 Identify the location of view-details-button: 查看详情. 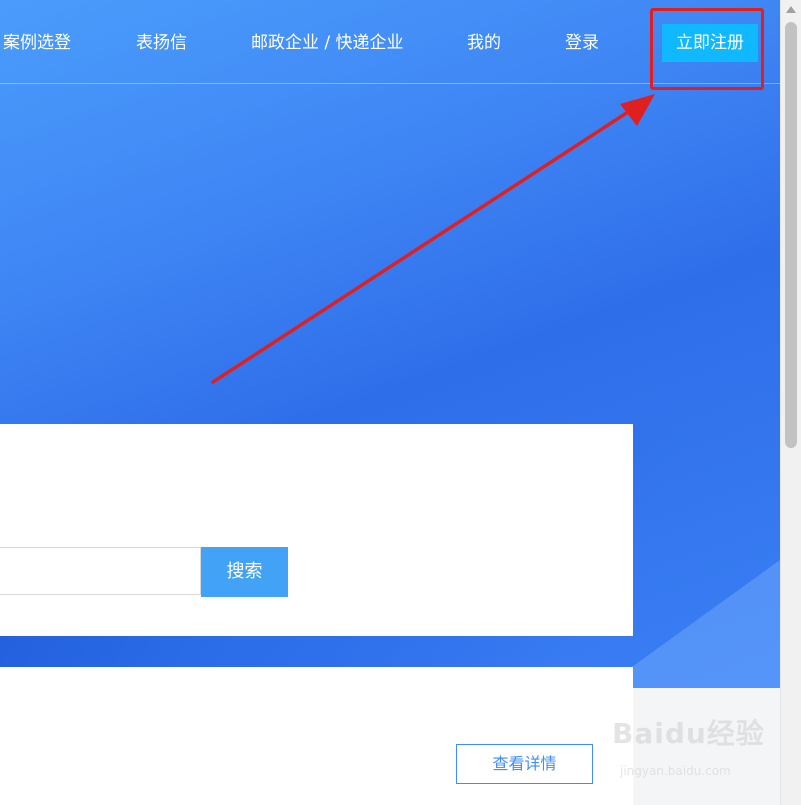
(524, 764).